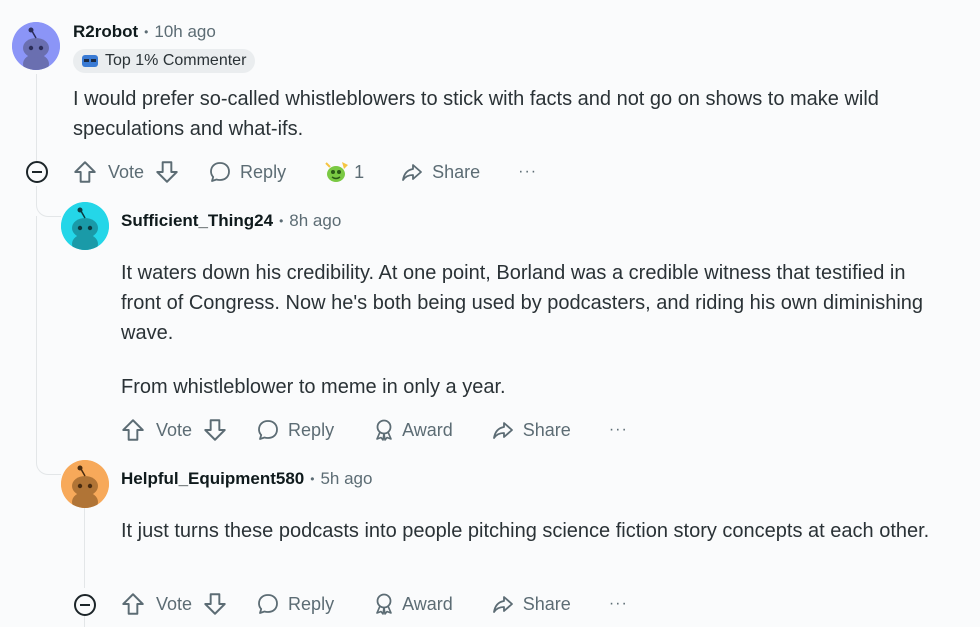 This screenshot has width=980, height=627. Describe the element at coordinates (184, 32) in the screenshot. I see `timestamp: 10h ago` at that location.